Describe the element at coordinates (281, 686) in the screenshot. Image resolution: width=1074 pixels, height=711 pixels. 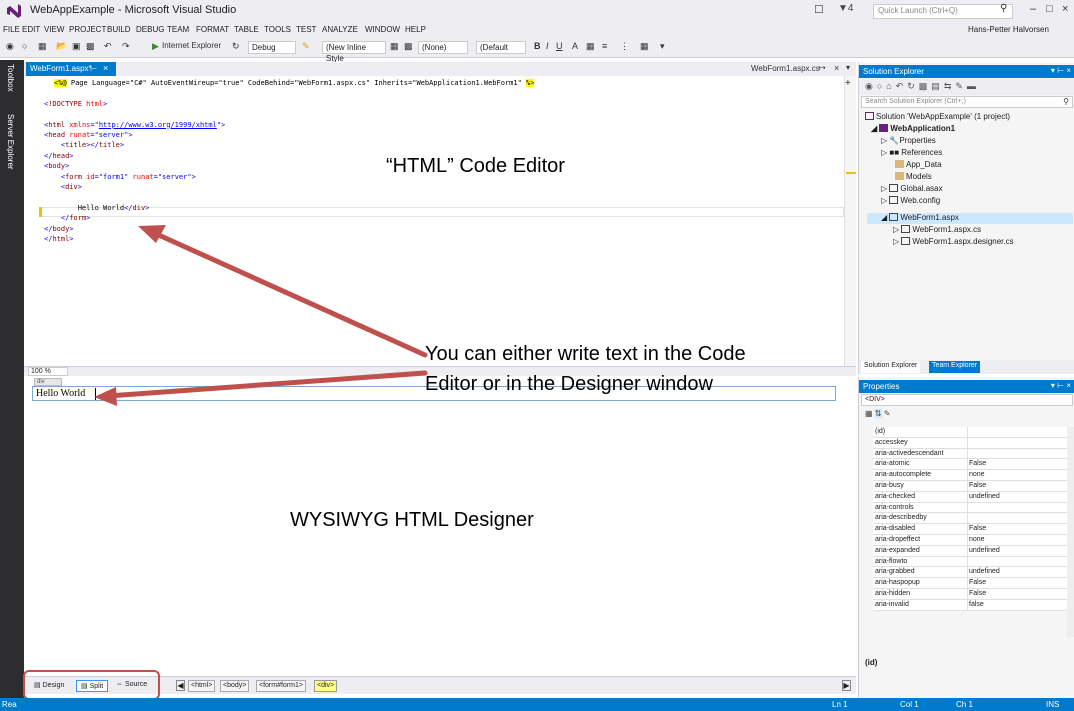
I see `breadcrumb-form: <form#form1>` at that location.